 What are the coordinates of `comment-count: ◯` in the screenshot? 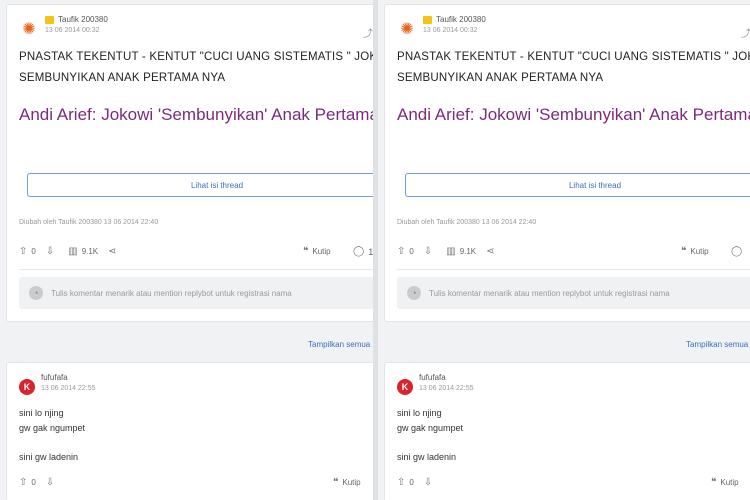 It's located at (738, 251).